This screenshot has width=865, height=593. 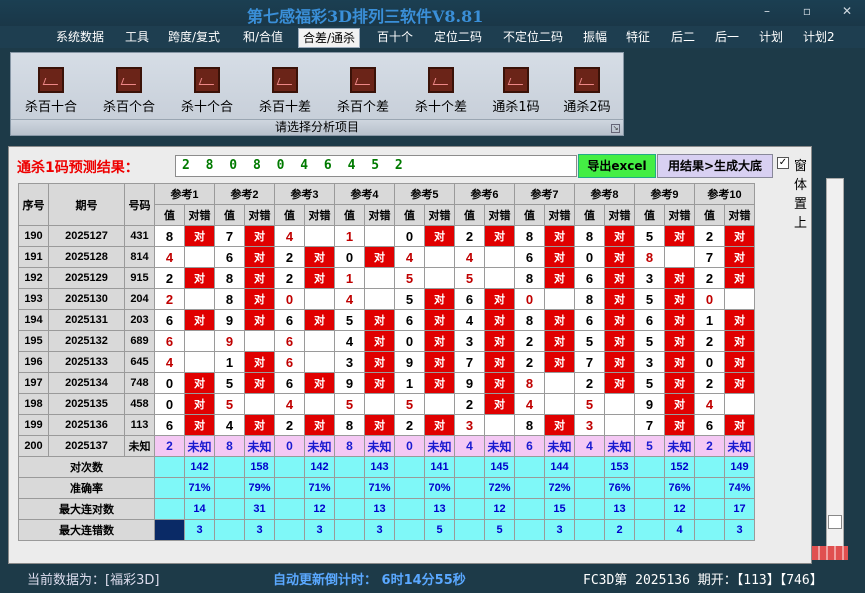 I want to click on period-cell: 2025130, so click(x=86, y=299).